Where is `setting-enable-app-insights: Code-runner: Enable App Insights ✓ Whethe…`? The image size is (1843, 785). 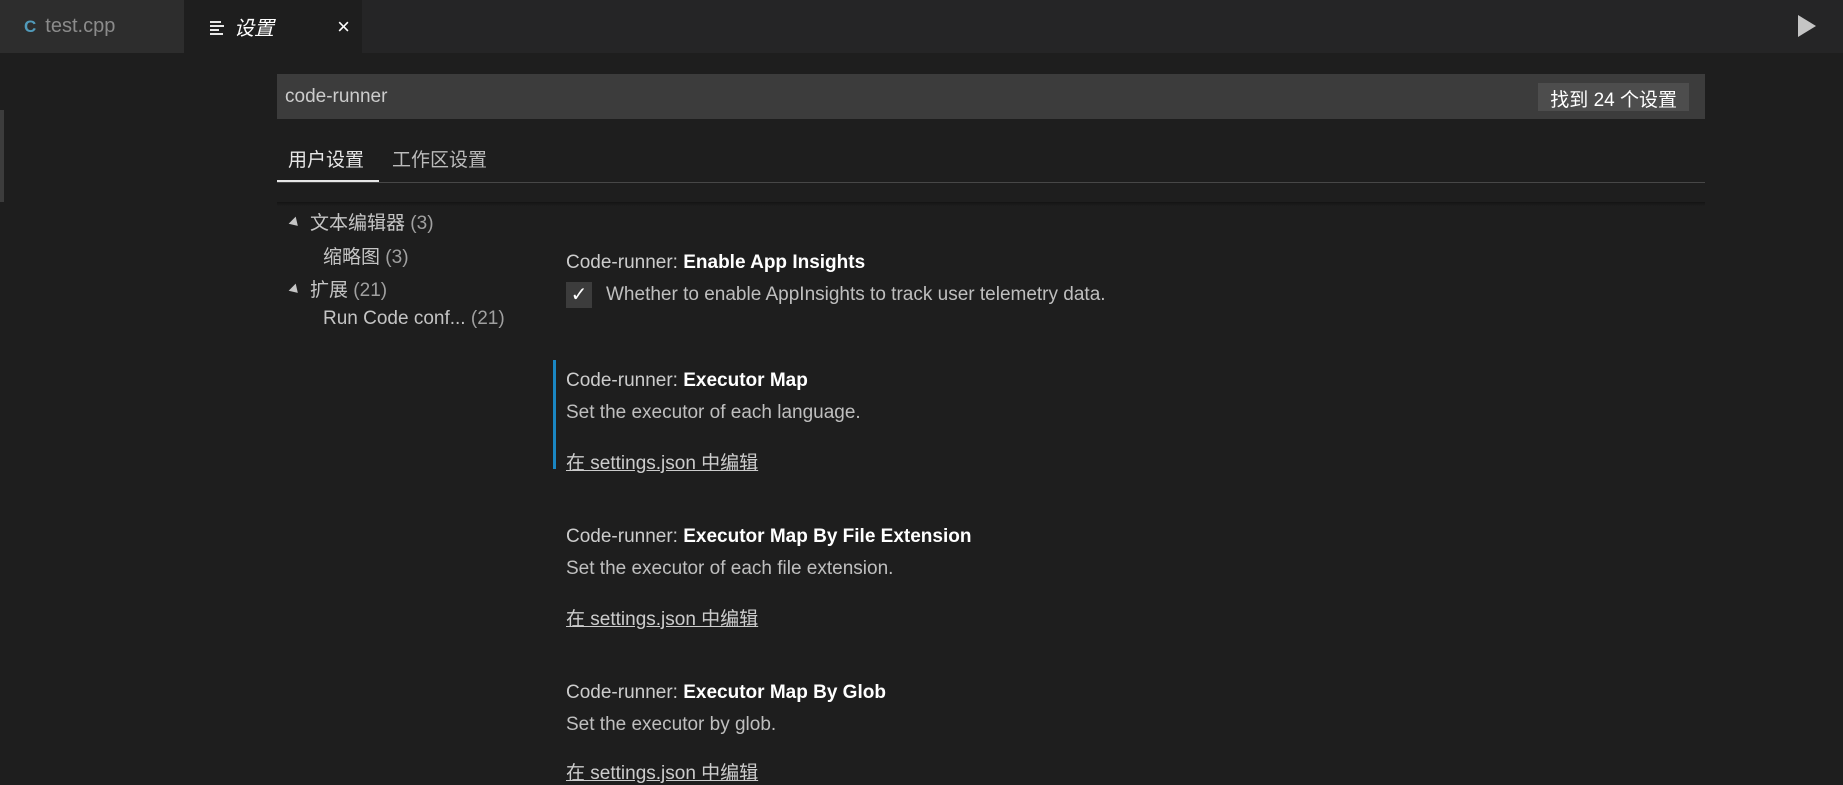
setting-enable-app-insights: Code-runner: Enable App Insights ✓ Whethe… is located at coordinates (1116, 280).